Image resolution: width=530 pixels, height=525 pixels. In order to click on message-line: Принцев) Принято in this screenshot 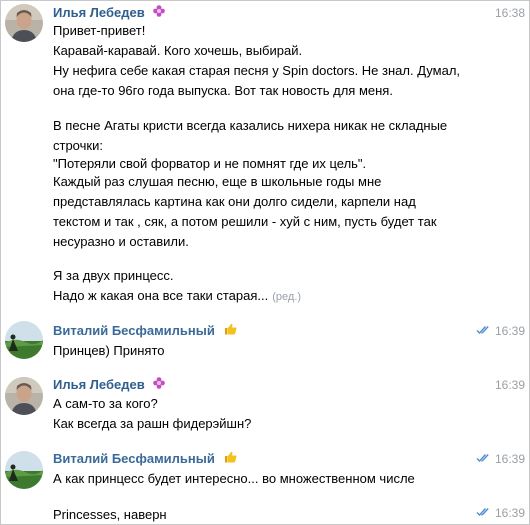, I will do `click(109, 350)`.